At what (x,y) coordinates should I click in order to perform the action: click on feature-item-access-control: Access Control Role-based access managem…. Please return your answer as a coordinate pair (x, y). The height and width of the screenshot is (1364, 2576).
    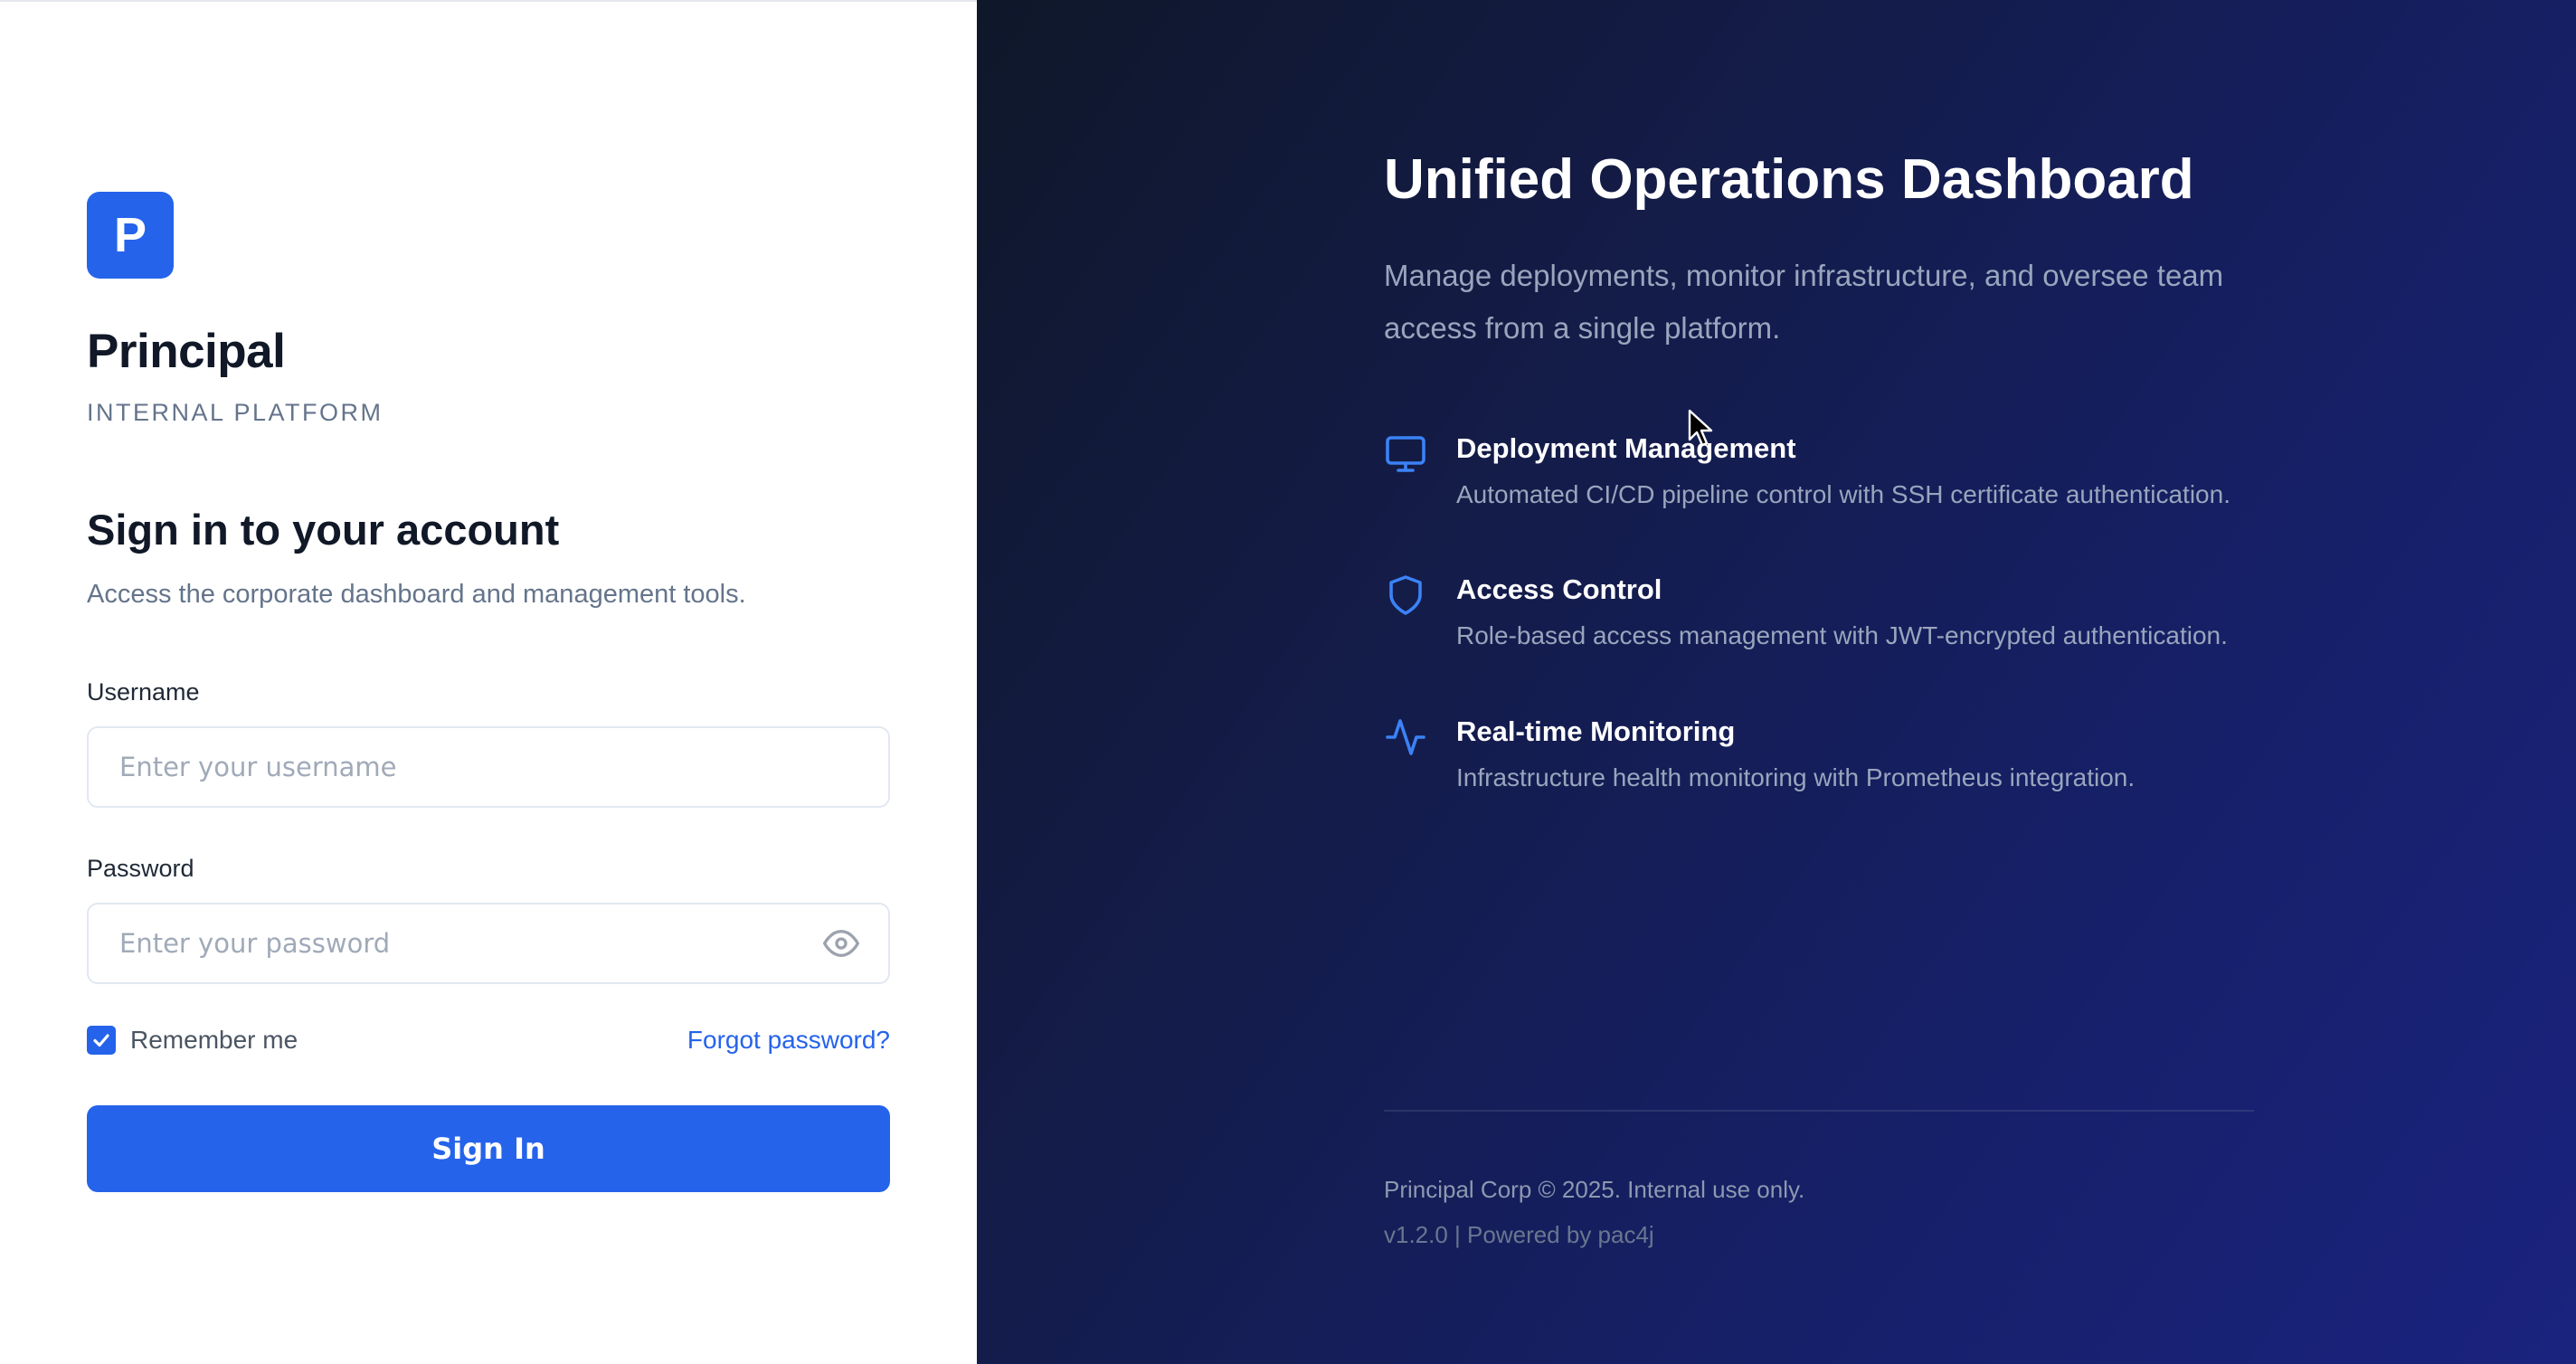
    Looking at the image, I should click on (1827, 612).